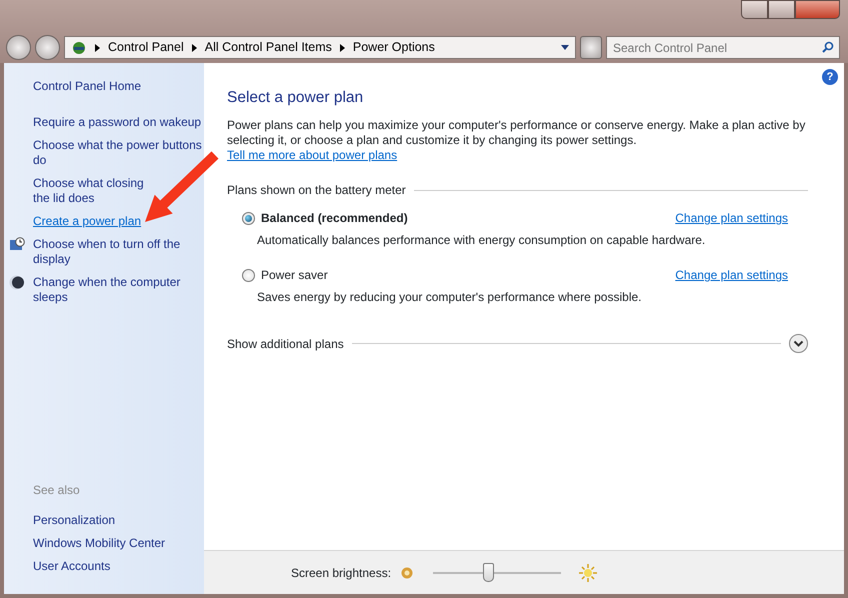 The width and height of the screenshot is (848, 598). What do you see at coordinates (79, 48) in the screenshot?
I see `control-panel-icon` at bounding box center [79, 48].